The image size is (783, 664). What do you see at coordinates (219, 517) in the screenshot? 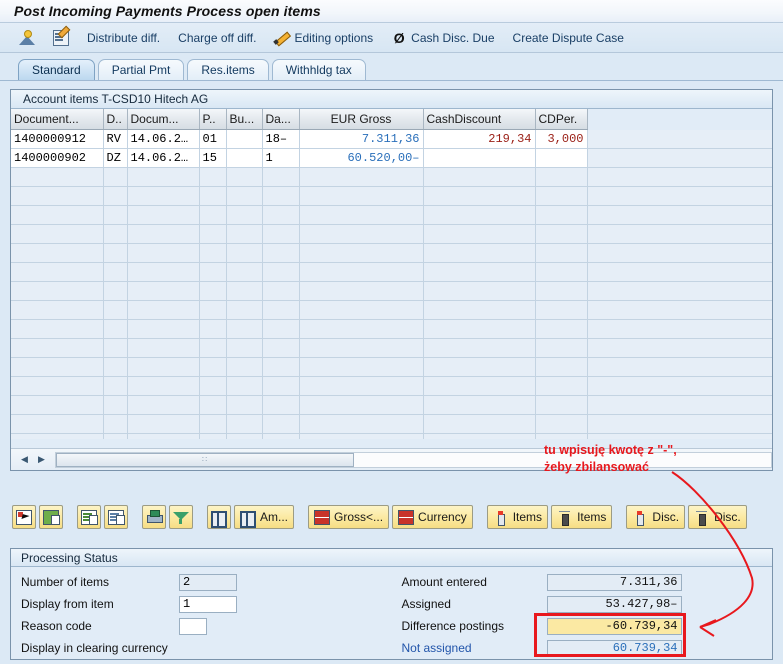
I see `search-button` at bounding box center [219, 517].